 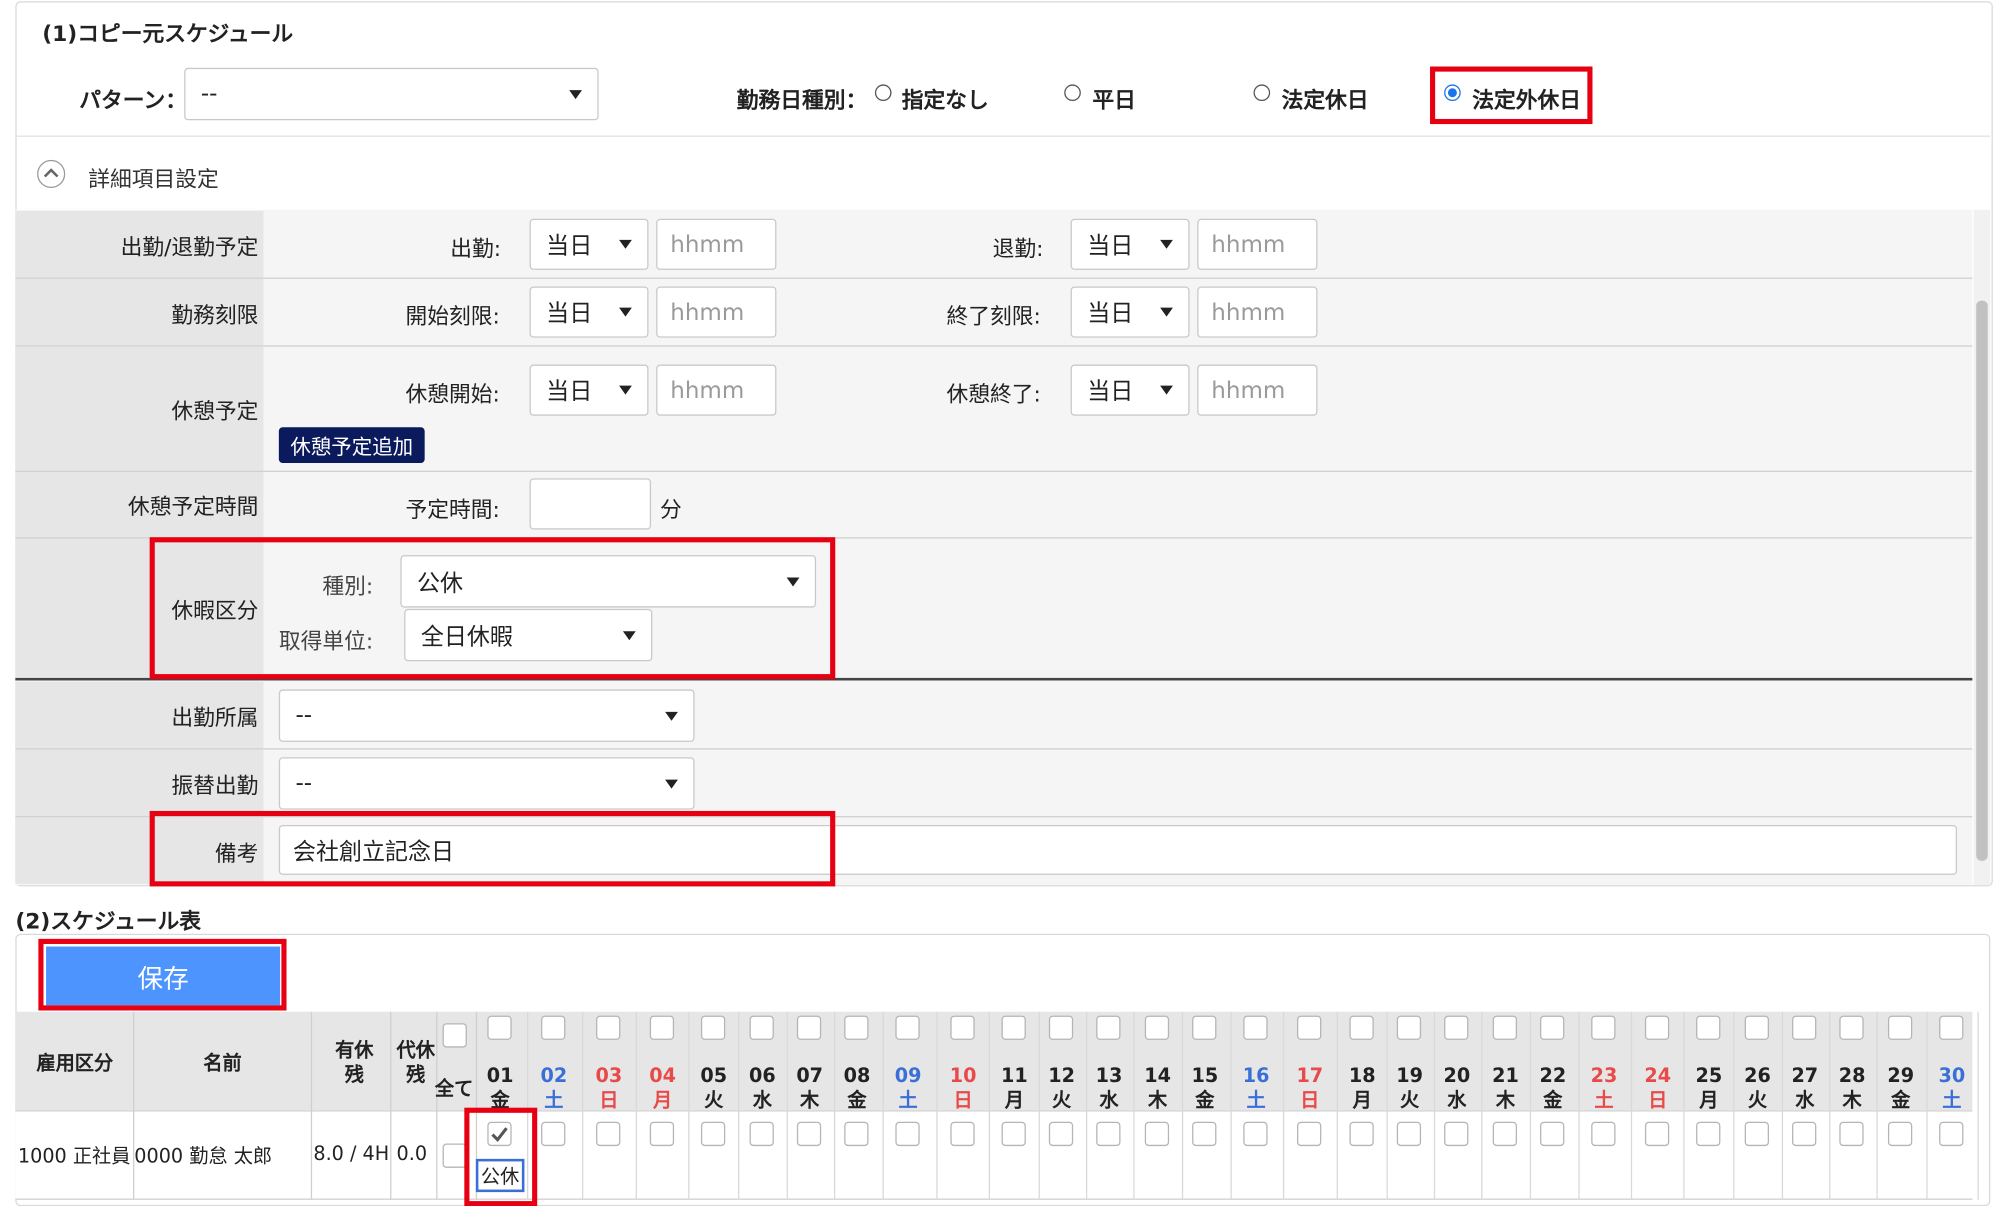 What do you see at coordinates (391, 94) in the screenshot?
I see `pattern-select: --` at bounding box center [391, 94].